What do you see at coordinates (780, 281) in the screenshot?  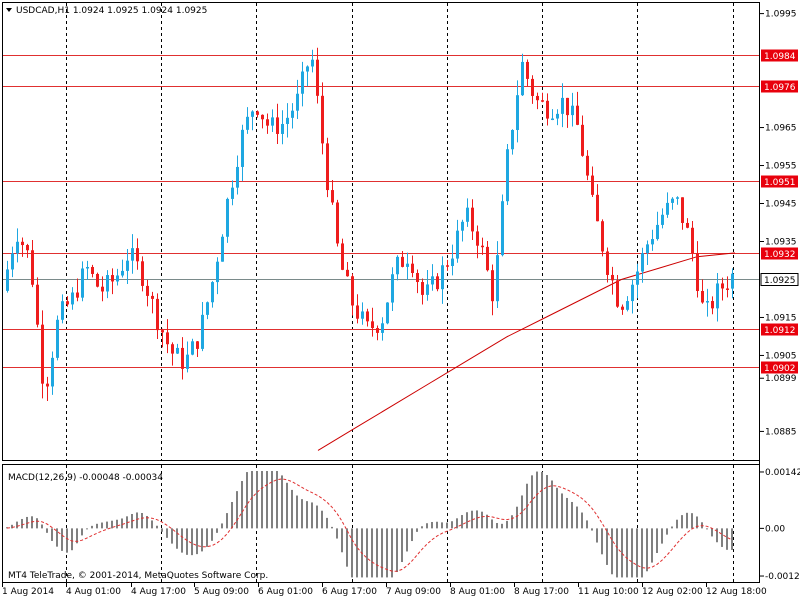 I see `current-price-label: 1.0925` at bounding box center [780, 281].